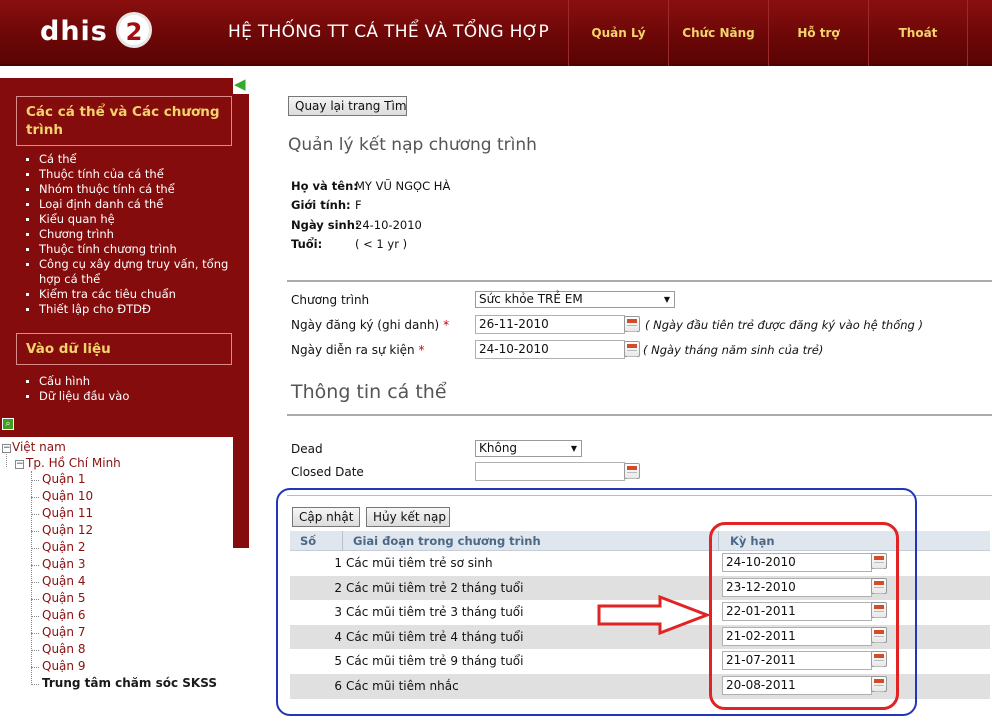 Image resolution: width=992 pixels, height=724 pixels. Describe the element at coordinates (654, 615) in the screenshot. I see `annotation-arrow-icon` at that location.